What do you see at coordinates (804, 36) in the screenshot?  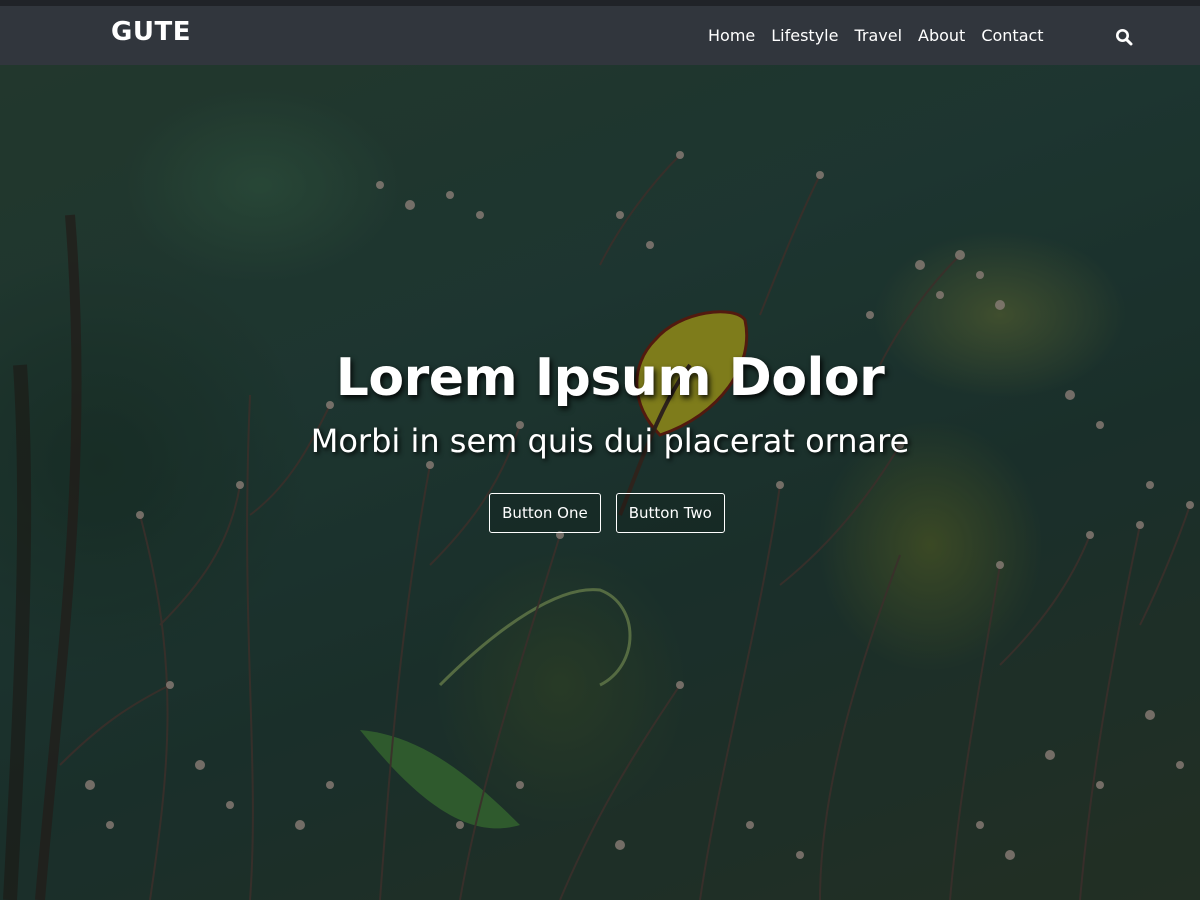 I see `nav-item-lifestyle: Lifestyle` at bounding box center [804, 36].